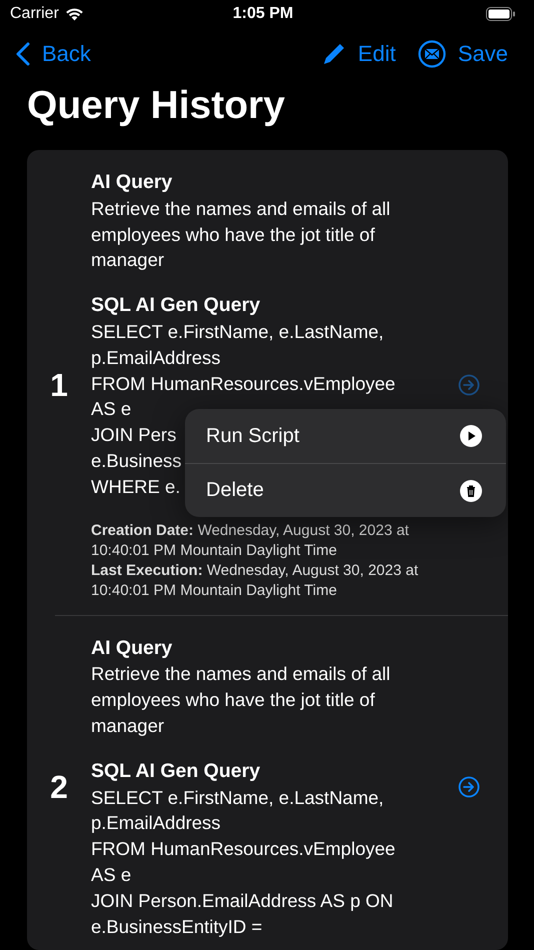 The image size is (534, 950). I want to click on sql-line: e.BusinessEntityID =, so click(176, 926).